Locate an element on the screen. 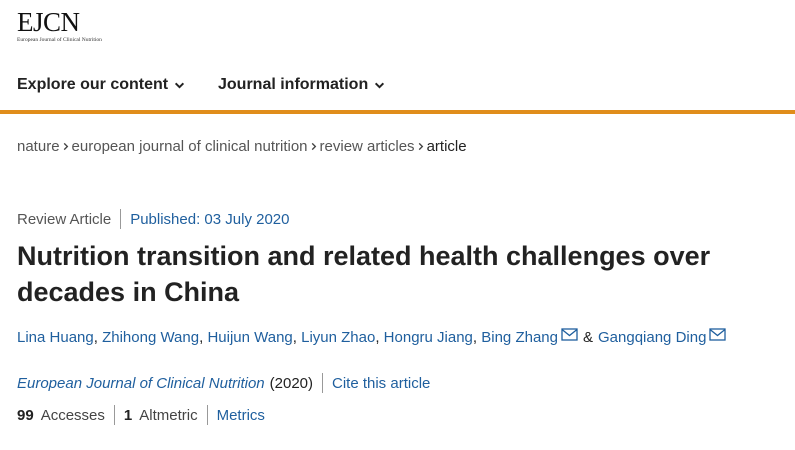  nav-journal-information: Journal information is located at coordinates (301, 85).